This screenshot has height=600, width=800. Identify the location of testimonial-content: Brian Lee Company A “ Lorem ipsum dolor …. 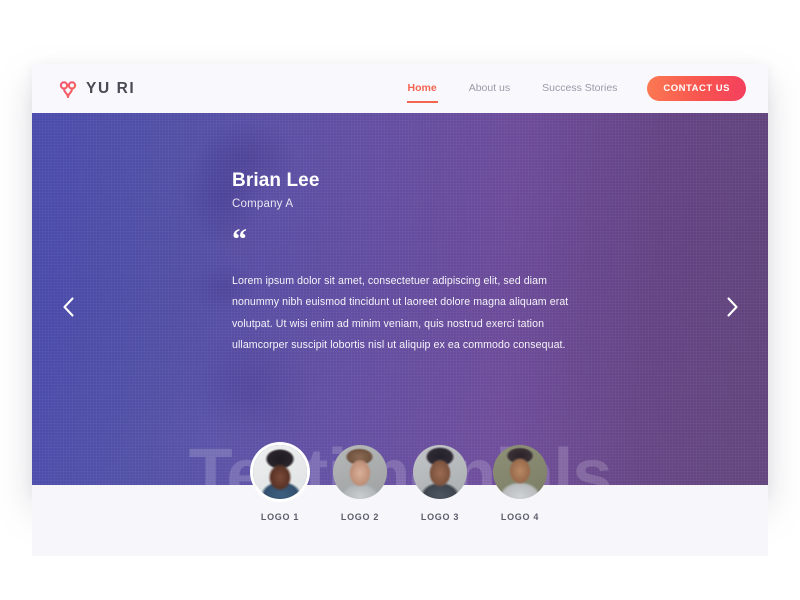
(402, 263).